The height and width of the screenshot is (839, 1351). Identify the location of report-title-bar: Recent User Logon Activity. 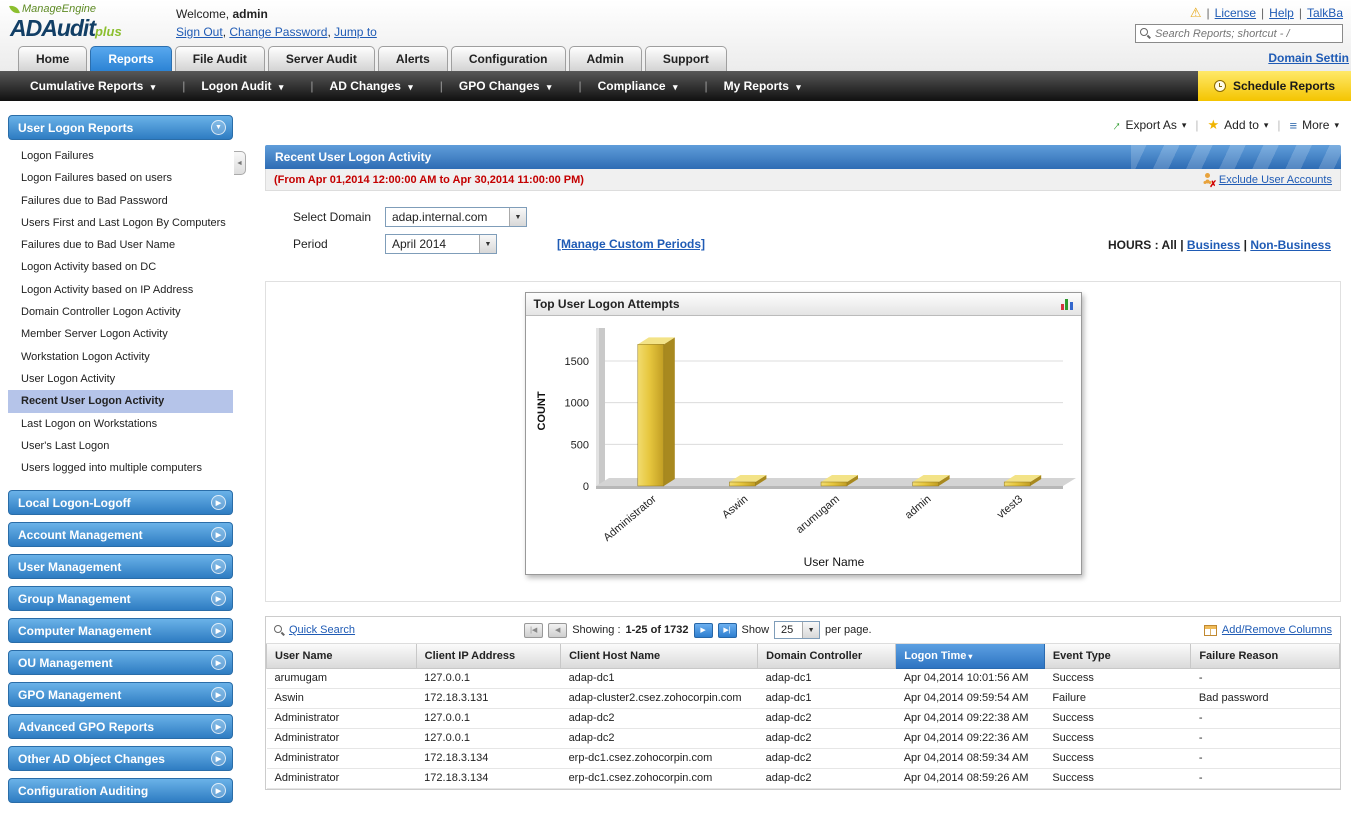
(803, 157).